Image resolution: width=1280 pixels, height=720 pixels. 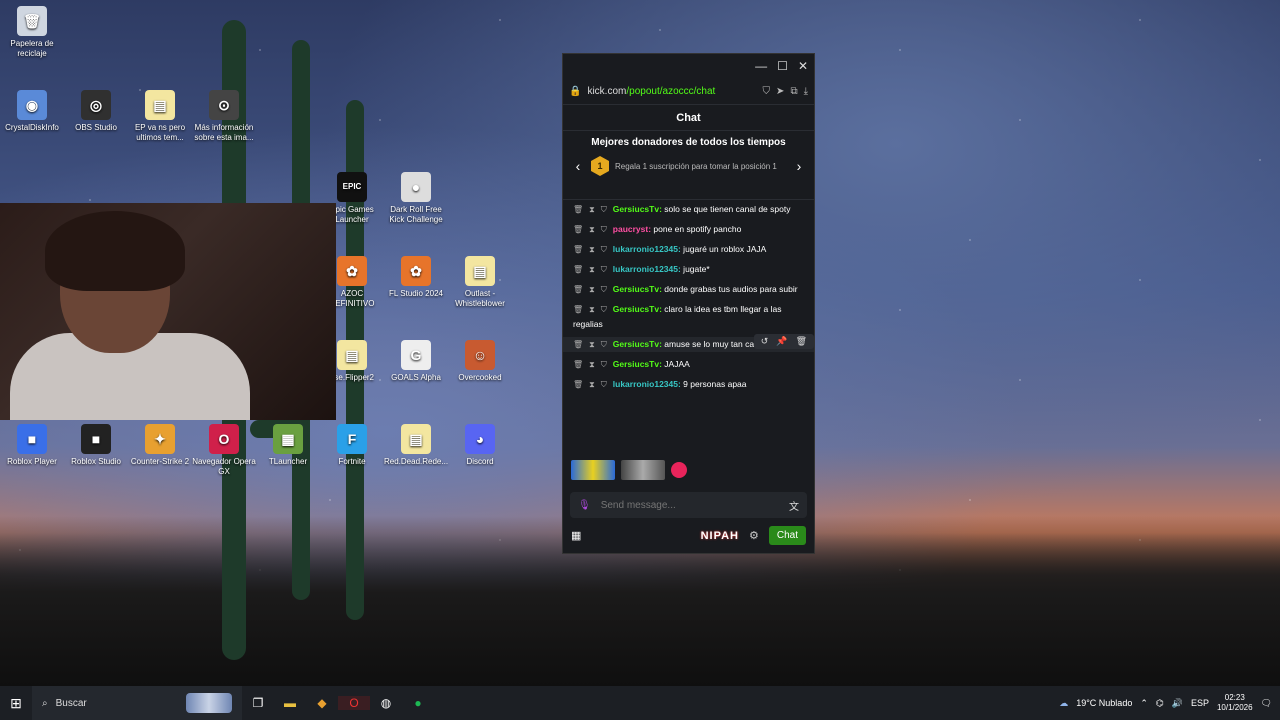 I want to click on download-icon: ⤓, so click(x=806, y=91).